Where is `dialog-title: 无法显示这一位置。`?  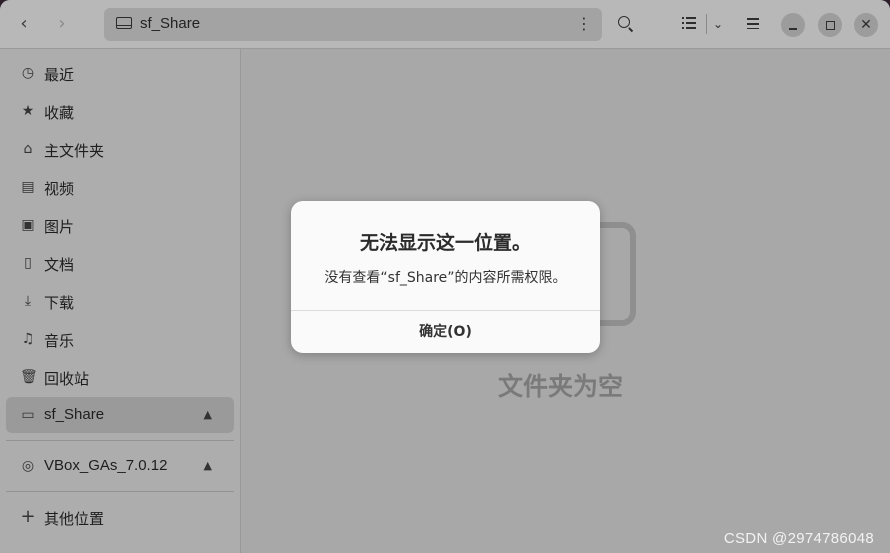 dialog-title: 无法显示这一位置。 is located at coordinates (445, 243).